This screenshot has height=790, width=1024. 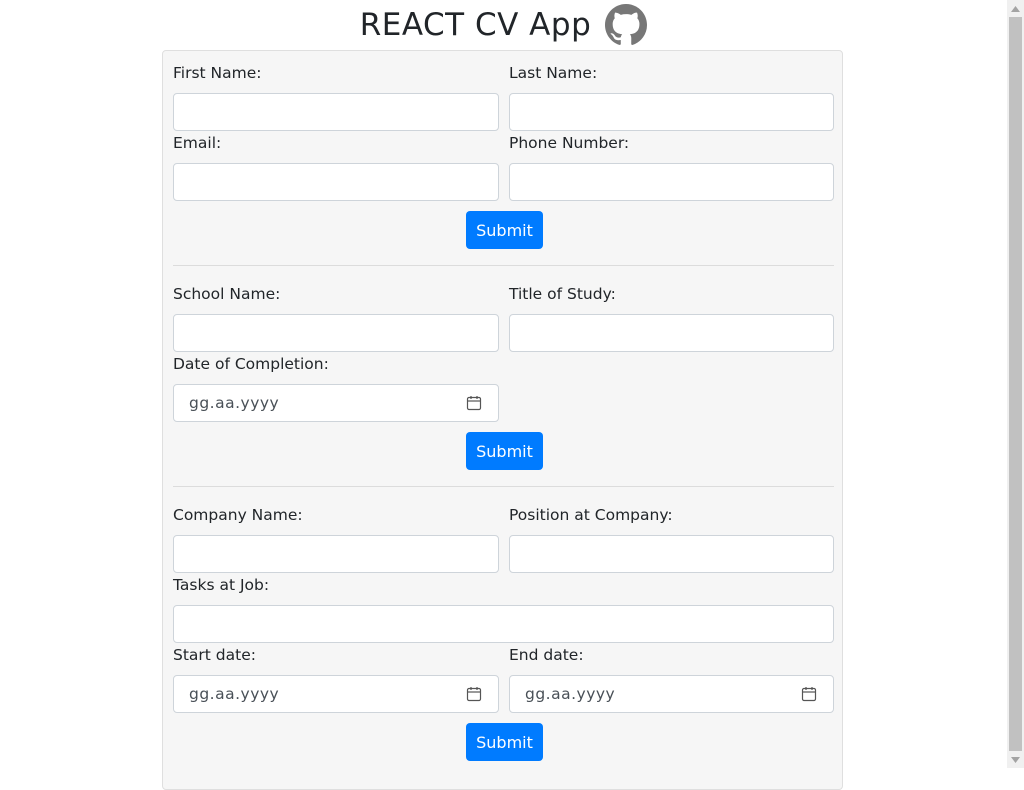 What do you see at coordinates (671, 694) in the screenshot?
I see `end-date-input: gg.aa.yyyy` at bounding box center [671, 694].